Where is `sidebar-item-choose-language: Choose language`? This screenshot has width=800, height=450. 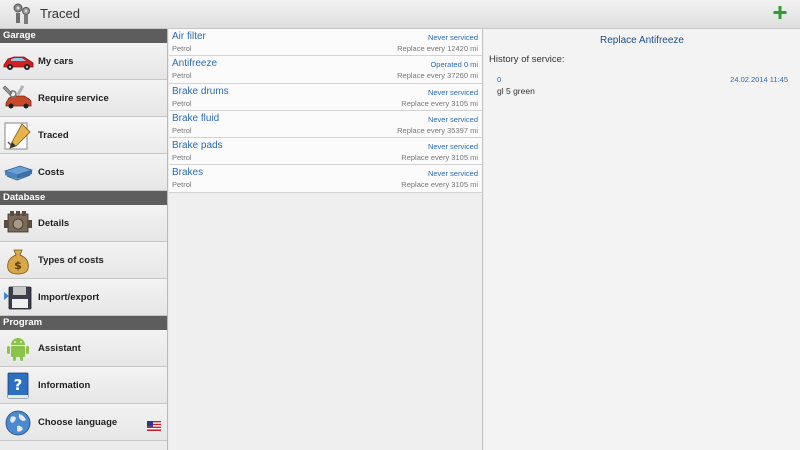
sidebar-item-choose-language: Choose language is located at coordinates (83, 422).